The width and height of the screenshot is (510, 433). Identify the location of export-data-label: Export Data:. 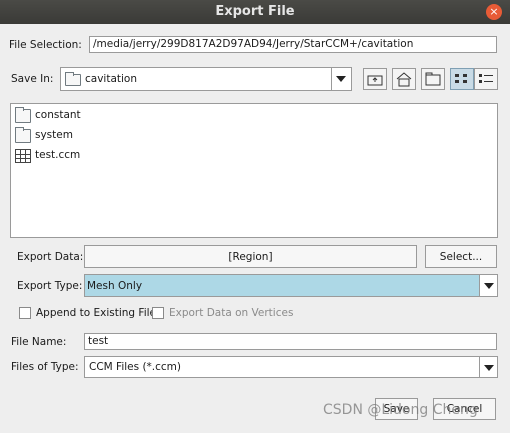
(50, 257).